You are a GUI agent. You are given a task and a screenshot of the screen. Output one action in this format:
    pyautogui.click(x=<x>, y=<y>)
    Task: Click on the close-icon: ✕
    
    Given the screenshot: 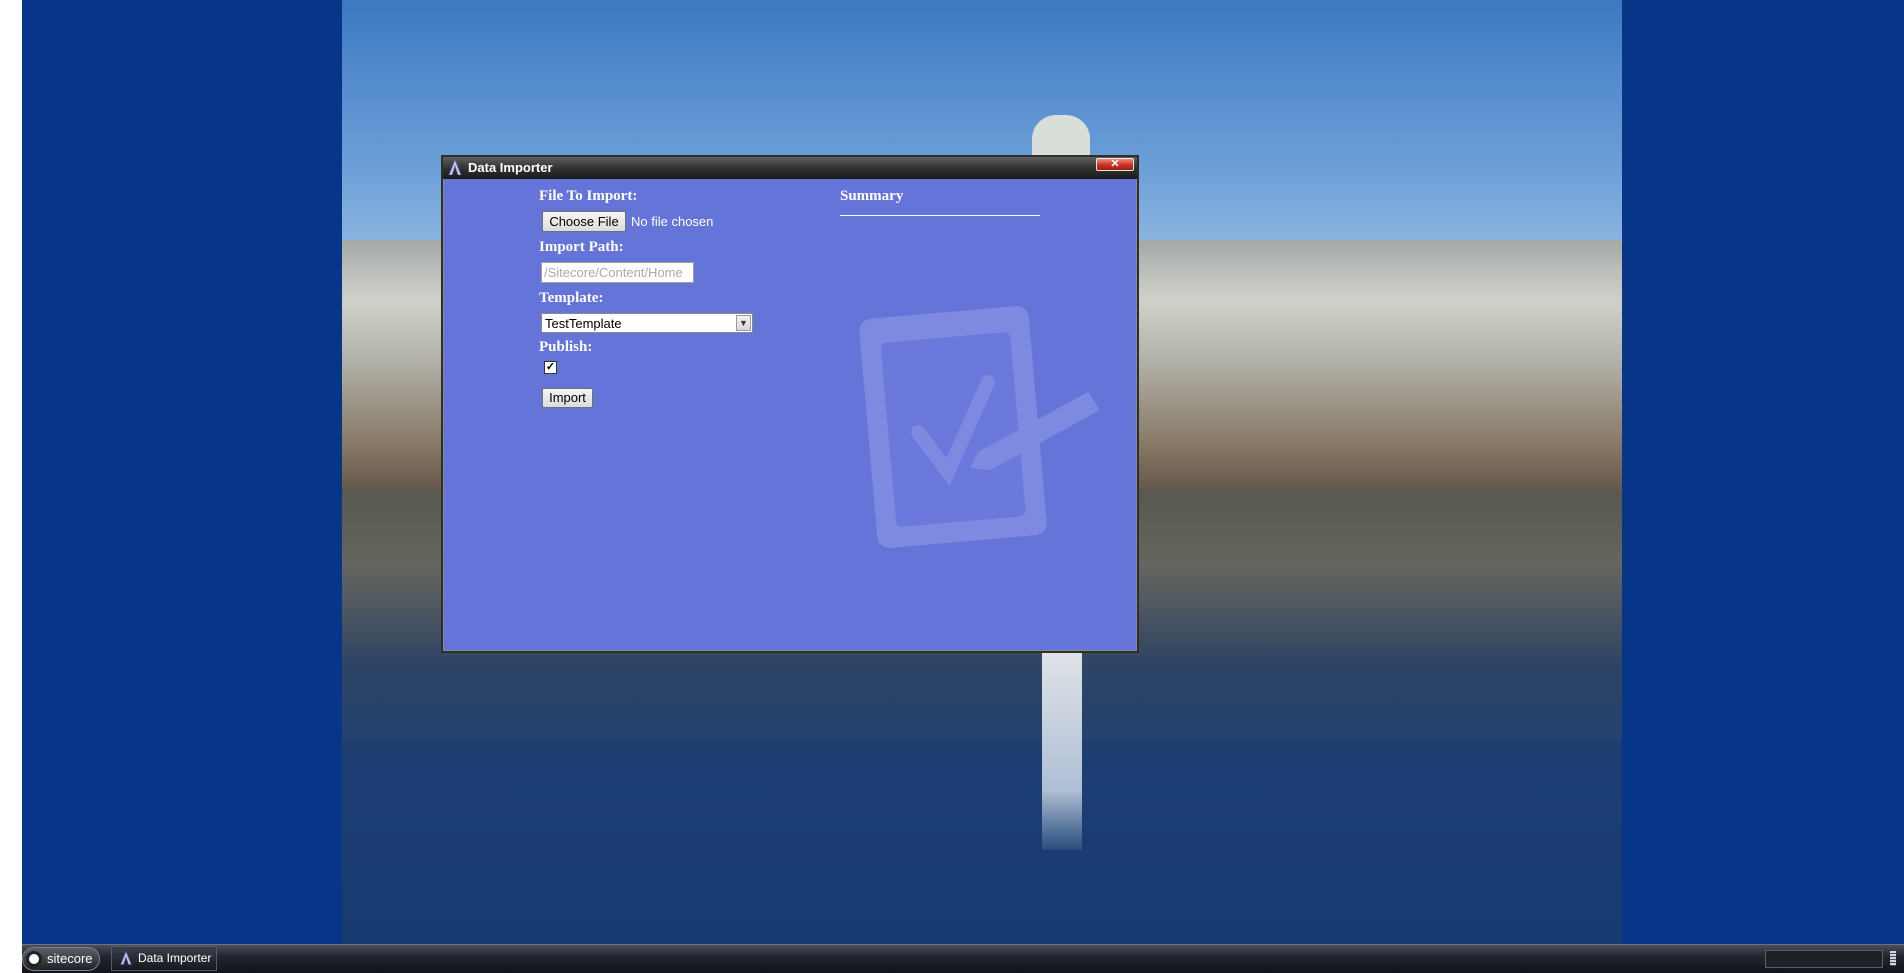 What is the action you would take?
    pyautogui.click(x=1115, y=164)
    